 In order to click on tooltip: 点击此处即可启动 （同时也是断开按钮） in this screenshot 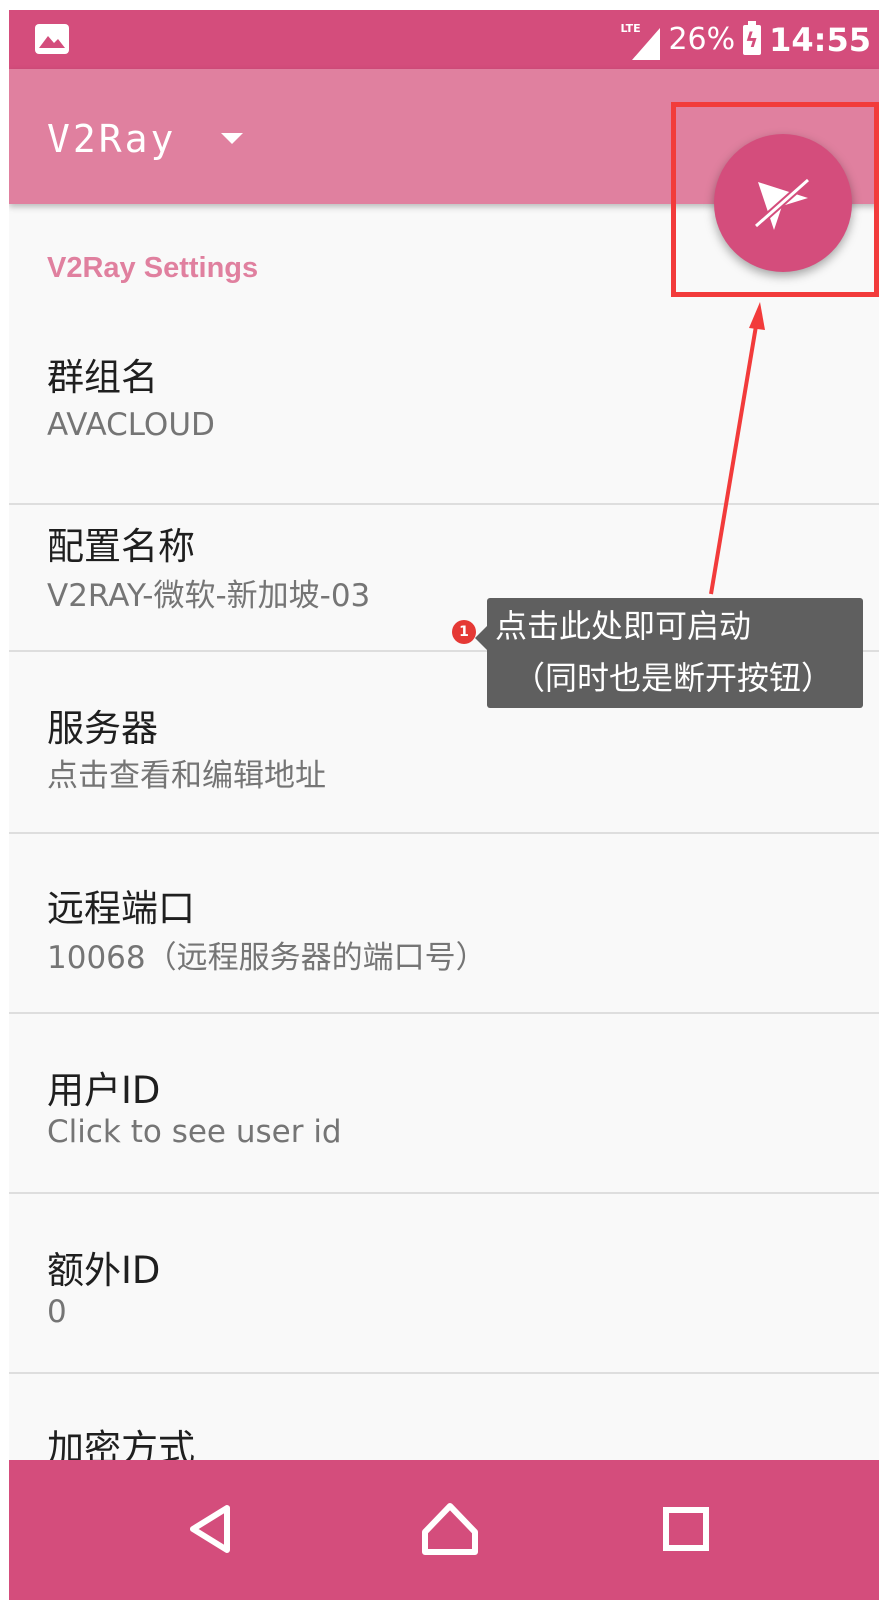, I will do `click(669, 653)`.